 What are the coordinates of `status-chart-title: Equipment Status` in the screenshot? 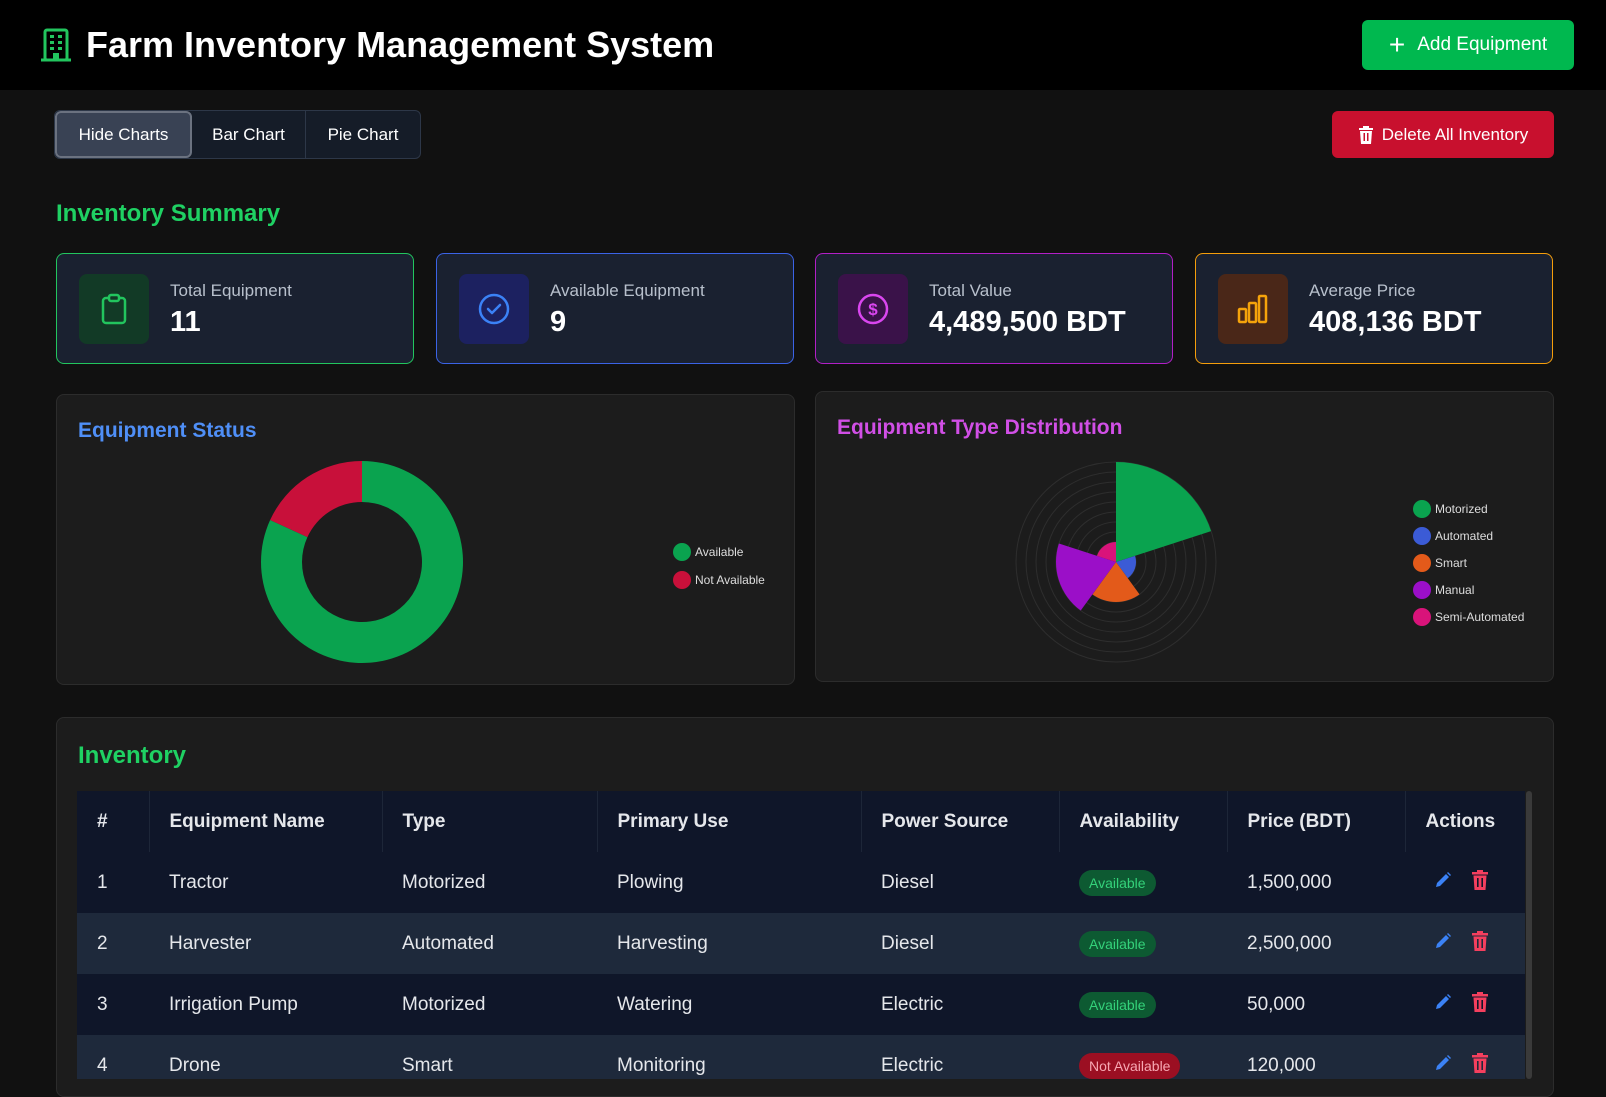 It's located at (167, 430).